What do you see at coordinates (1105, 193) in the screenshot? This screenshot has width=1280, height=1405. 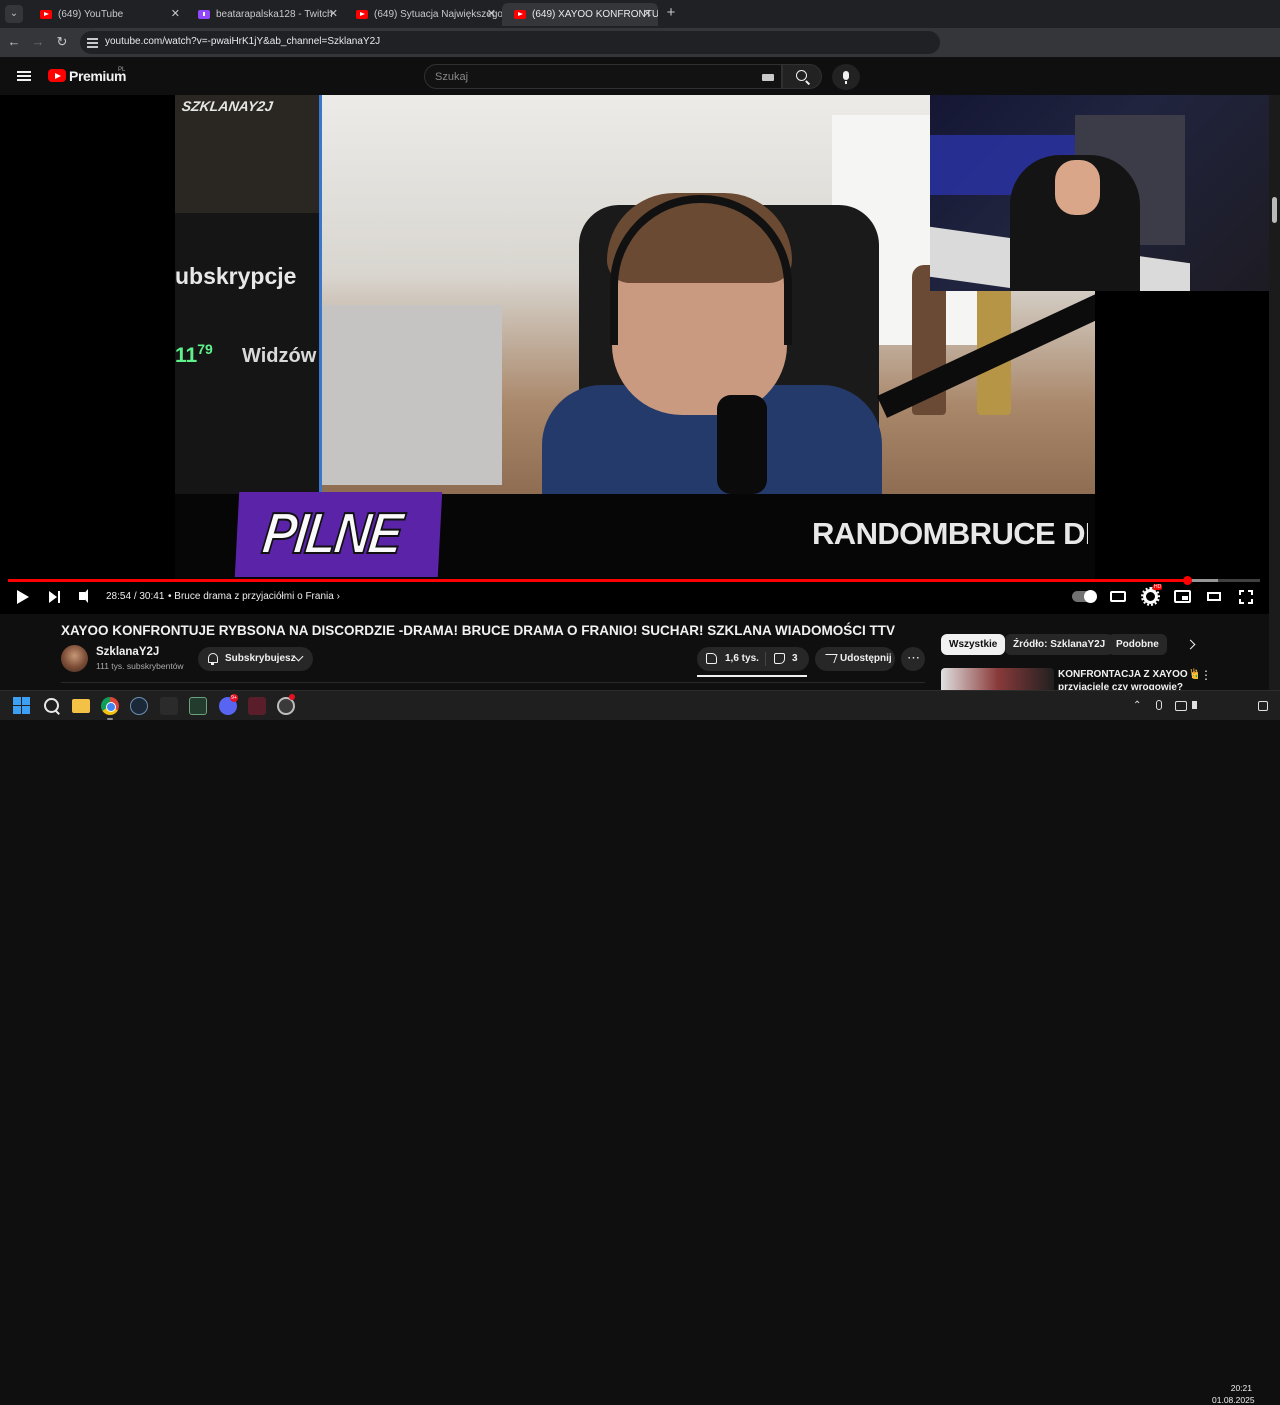 I see `reactor-webcam` at bounding box center [1105, 193].